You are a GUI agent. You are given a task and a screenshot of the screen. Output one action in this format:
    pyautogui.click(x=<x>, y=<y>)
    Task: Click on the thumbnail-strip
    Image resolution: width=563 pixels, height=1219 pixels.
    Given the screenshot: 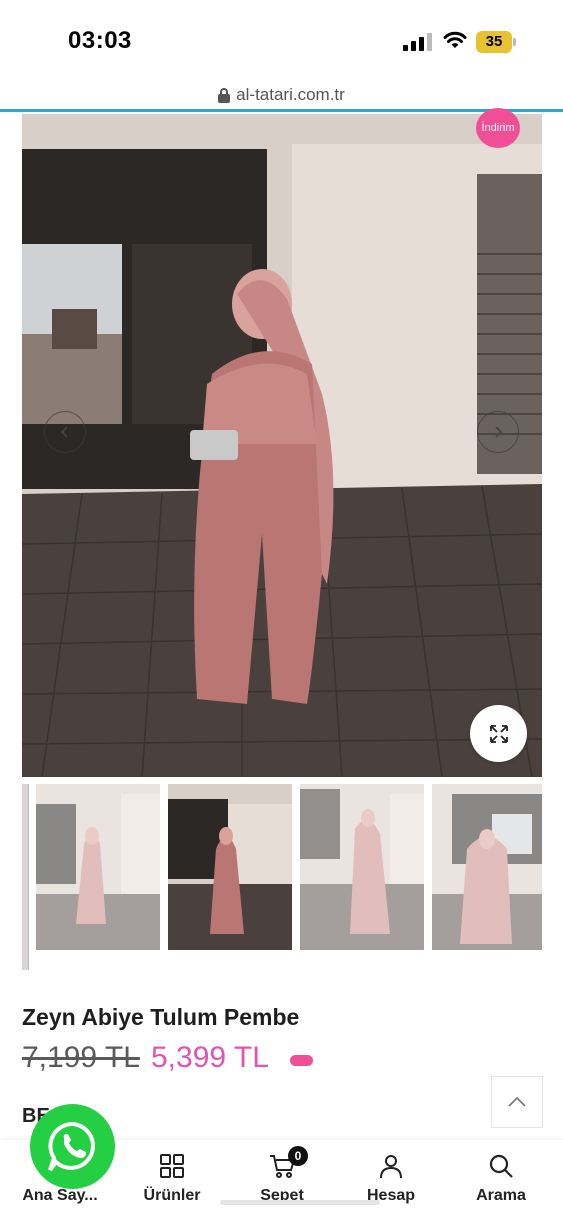 What is the action you would take?
    pyautogui.click(x=282, y=878)
    